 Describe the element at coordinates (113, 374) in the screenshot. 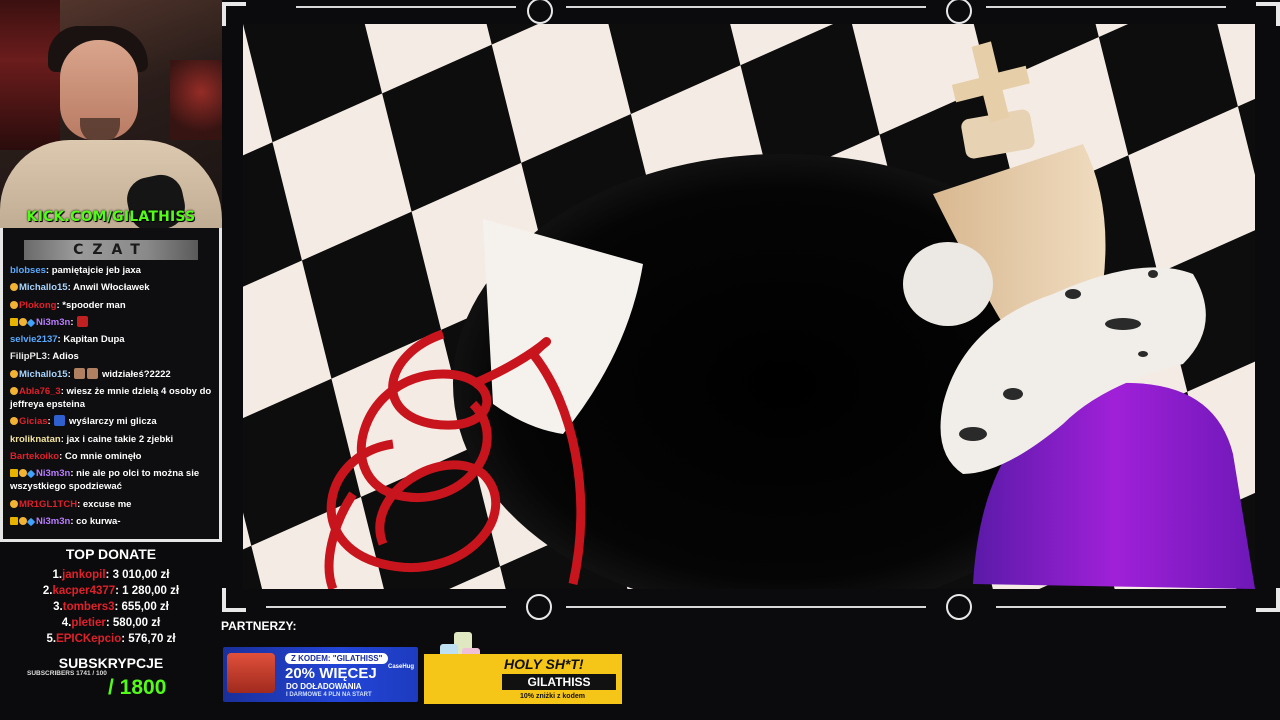

I see `chat-message: Michallo15: widziałeś?2222` at that location.